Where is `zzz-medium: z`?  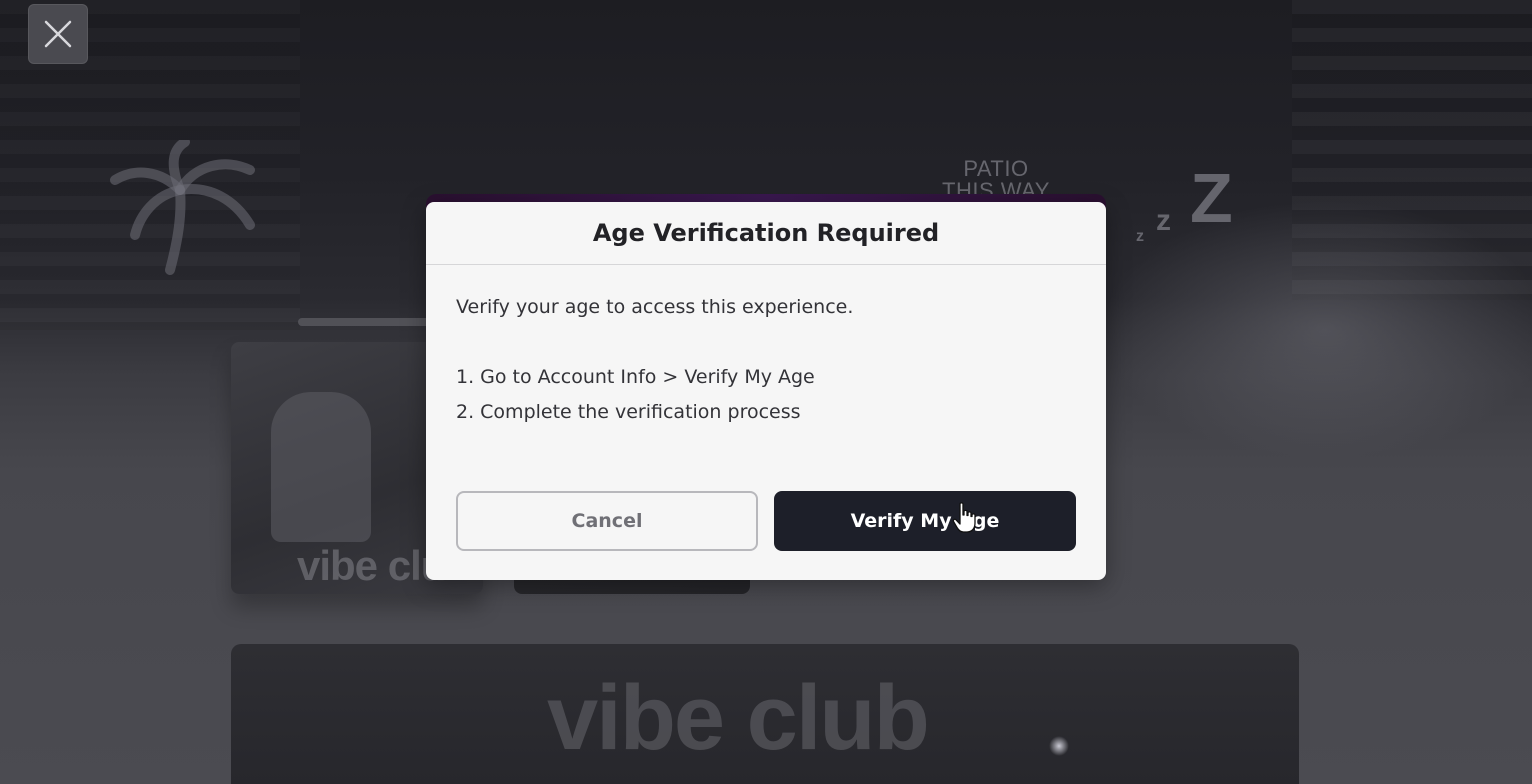 zzz-medium: z is located at coordinates (1163, 220).